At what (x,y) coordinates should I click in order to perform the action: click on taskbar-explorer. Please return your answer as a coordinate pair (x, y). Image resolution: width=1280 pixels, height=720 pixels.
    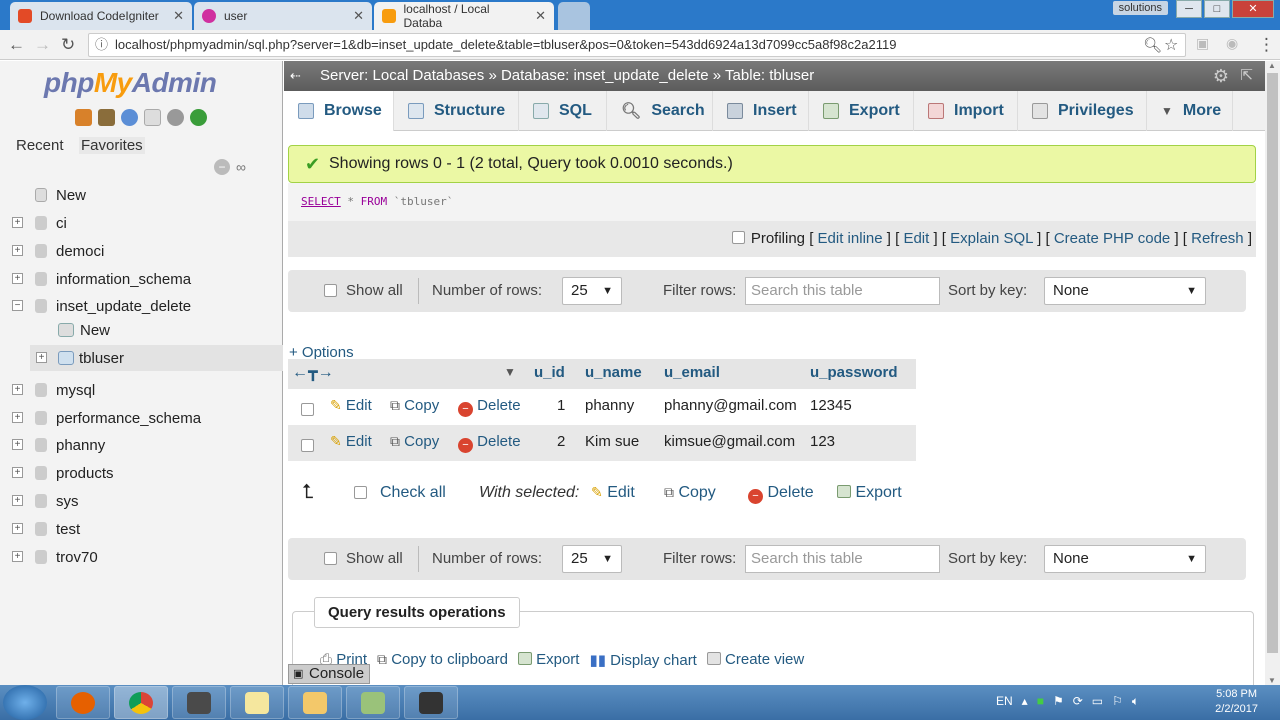
    Looking at the image, I should click on (315, 702).